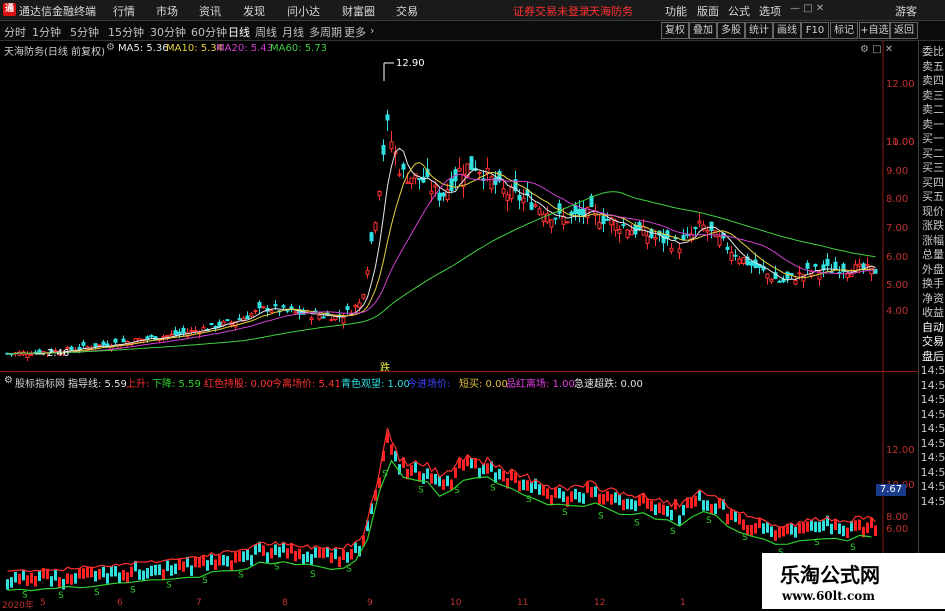 The image size is (945, 611). Describe the element at coordinates (254, 11) in the screenshot. I see `menu-discover: 发现` at that location.